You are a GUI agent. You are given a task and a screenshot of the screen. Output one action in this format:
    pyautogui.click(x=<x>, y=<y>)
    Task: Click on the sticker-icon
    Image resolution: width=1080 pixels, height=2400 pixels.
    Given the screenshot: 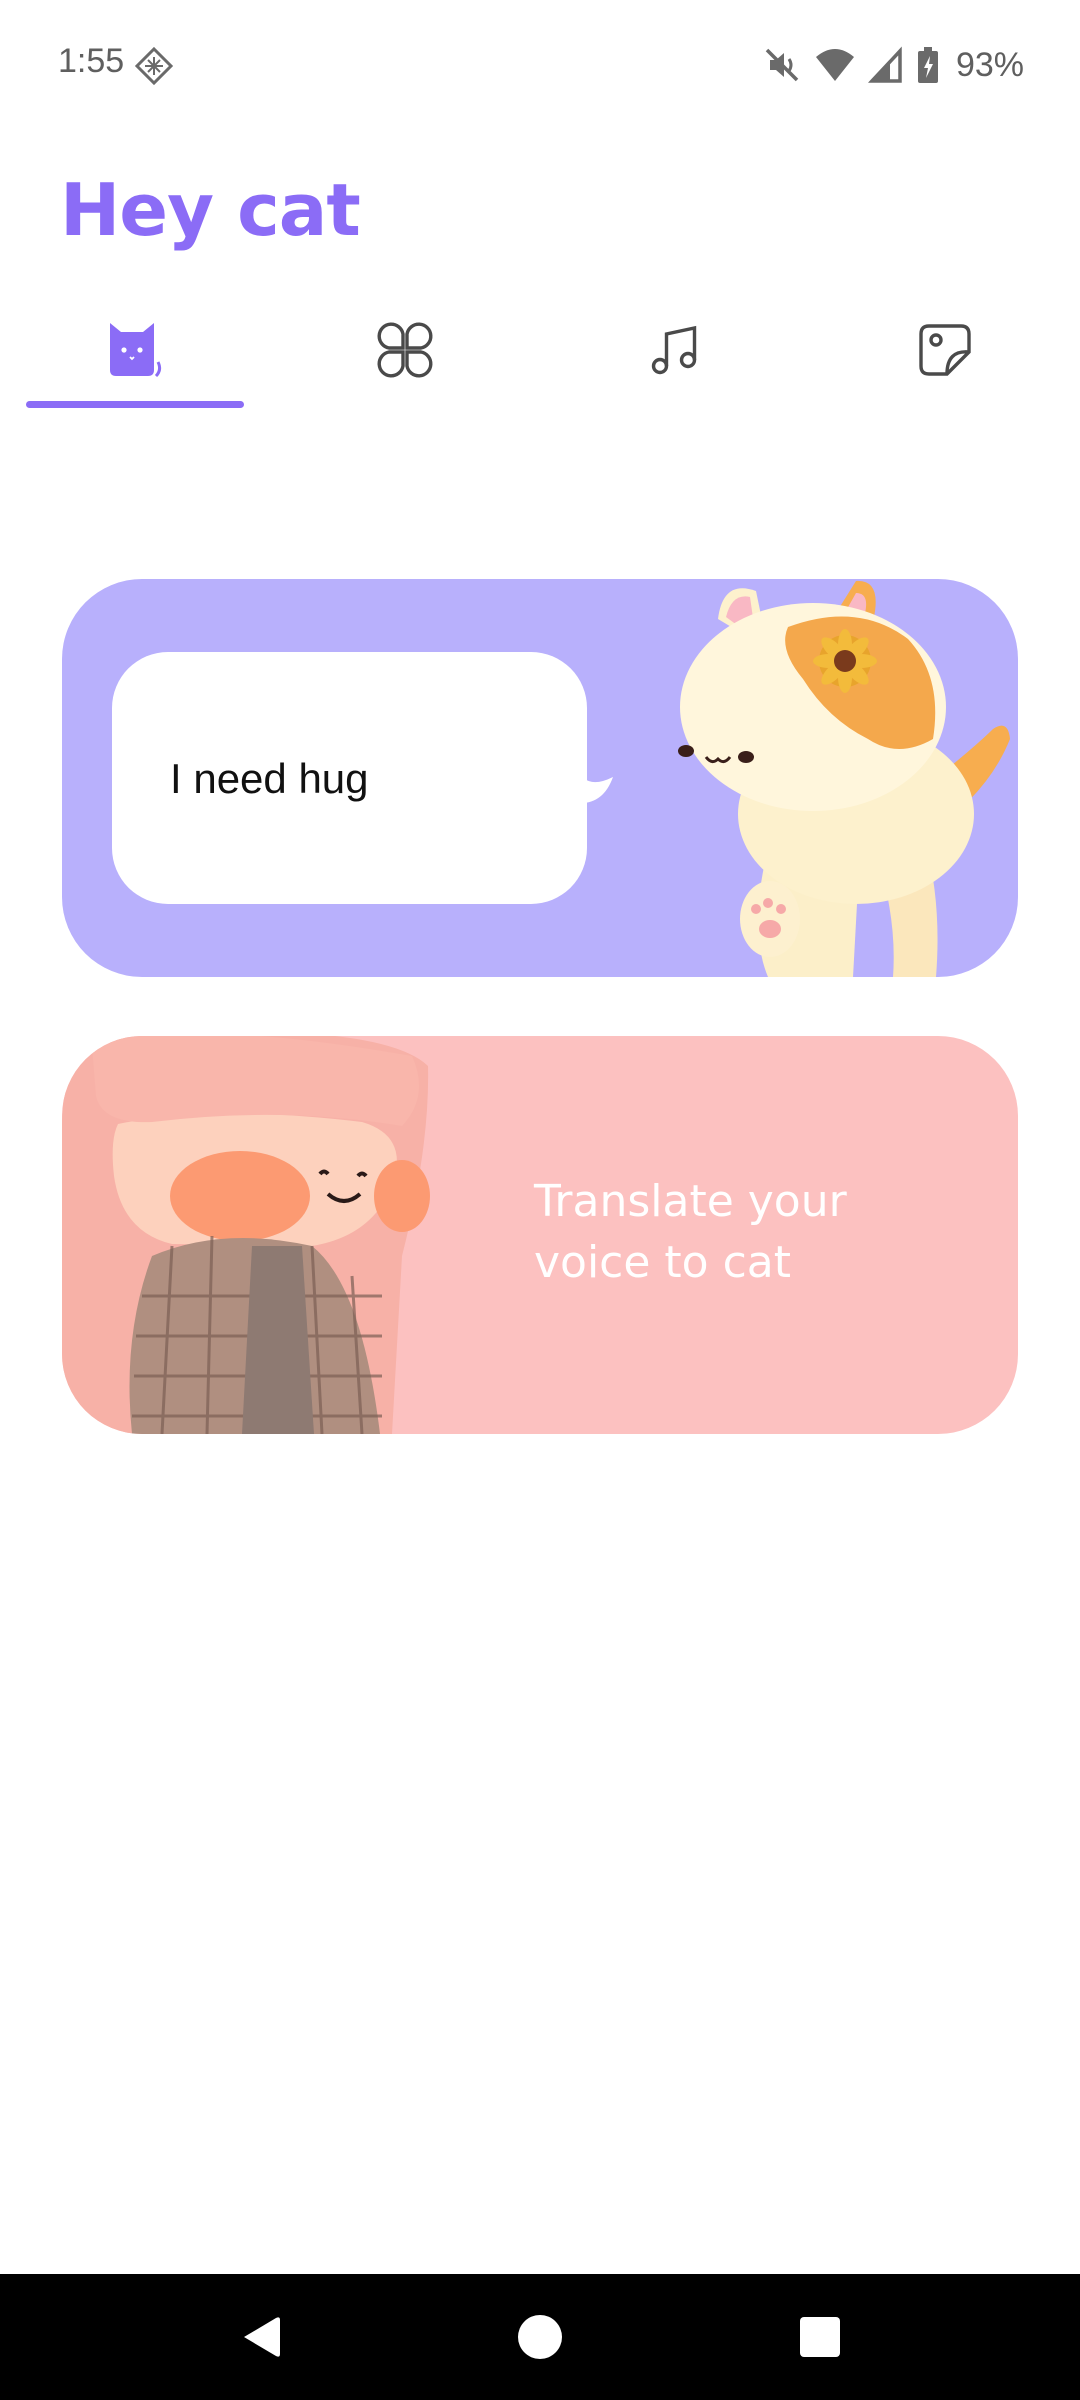 What is the action you would take?
    pyautogui.click(x=945, y=350)
    